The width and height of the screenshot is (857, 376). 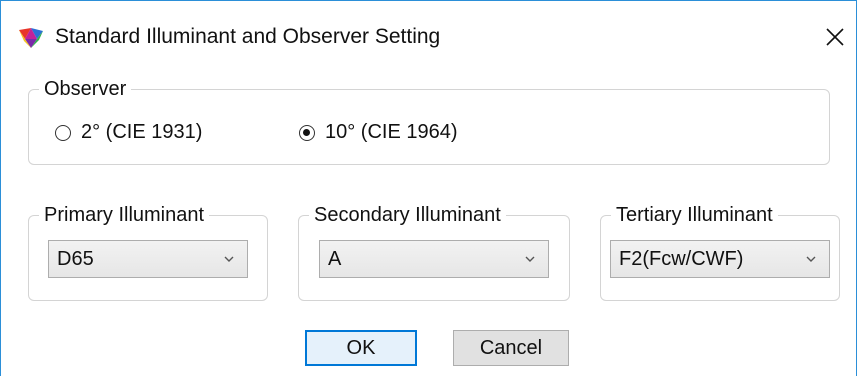 I want to click on secondary-illuminant-legend: Secondary Illuminant, so click(x=407, y=215).